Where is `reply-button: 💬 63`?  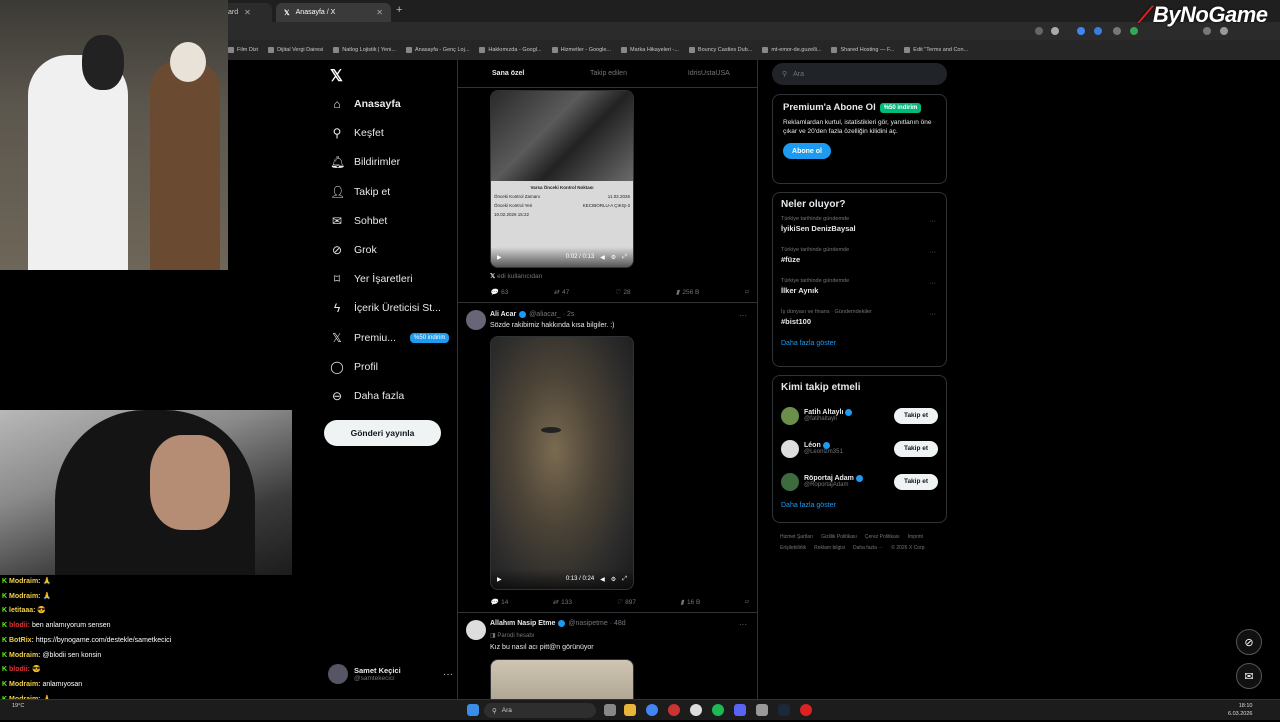 reply-button: 💬 63 is located at coordinates (499, 292).